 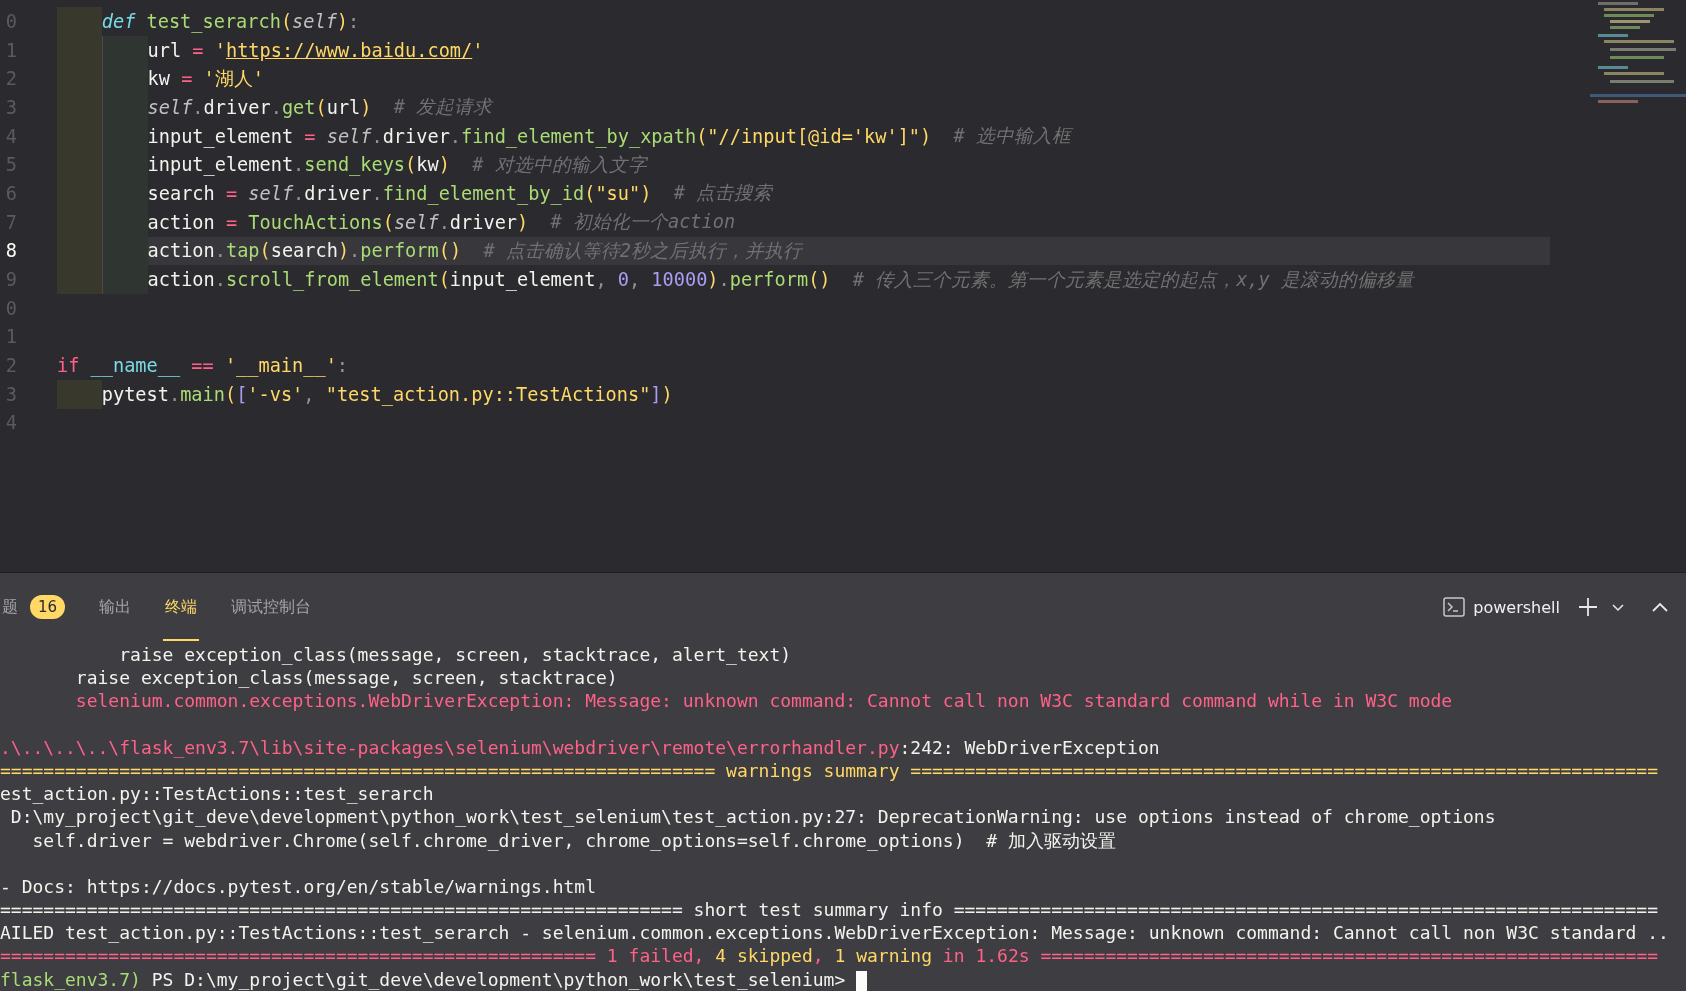 What do you see at coordinates (803, 79) in the screenshot?
I see `code-line: kw = '湖人'` at bounding box center [803, 79].